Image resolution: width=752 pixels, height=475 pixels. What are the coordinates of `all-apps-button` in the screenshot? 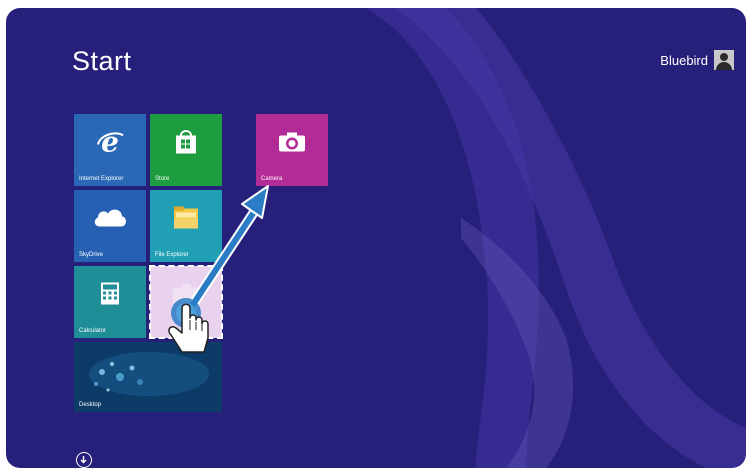 It's located at (84, 460).